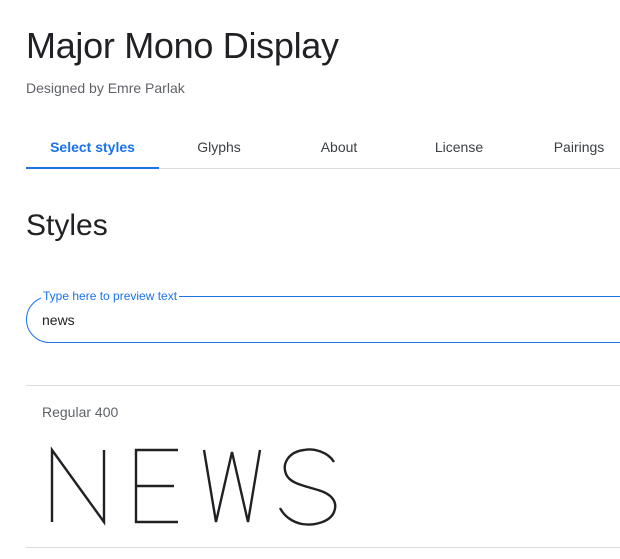 The image size is (620, 559). What do you see at coordinates (105, 88) in the screenshot?
I see `designer-credit: Designed by Emre Parlak` at bounding box center [105, 88].